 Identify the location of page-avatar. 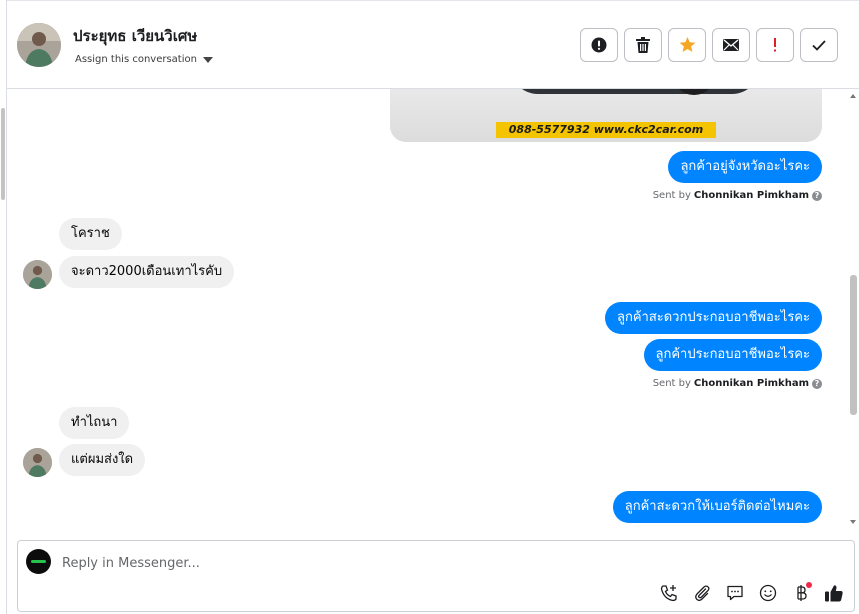
(38, 561).